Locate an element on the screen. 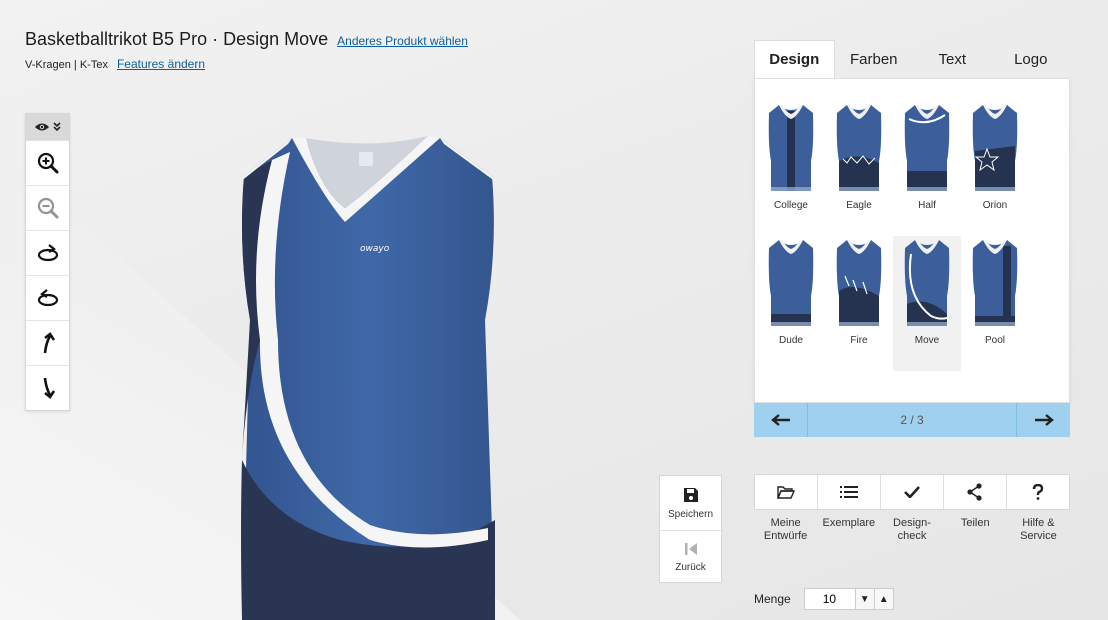  change-product-link: Anderes Produkt wählen is located at coordinates (402, 41).